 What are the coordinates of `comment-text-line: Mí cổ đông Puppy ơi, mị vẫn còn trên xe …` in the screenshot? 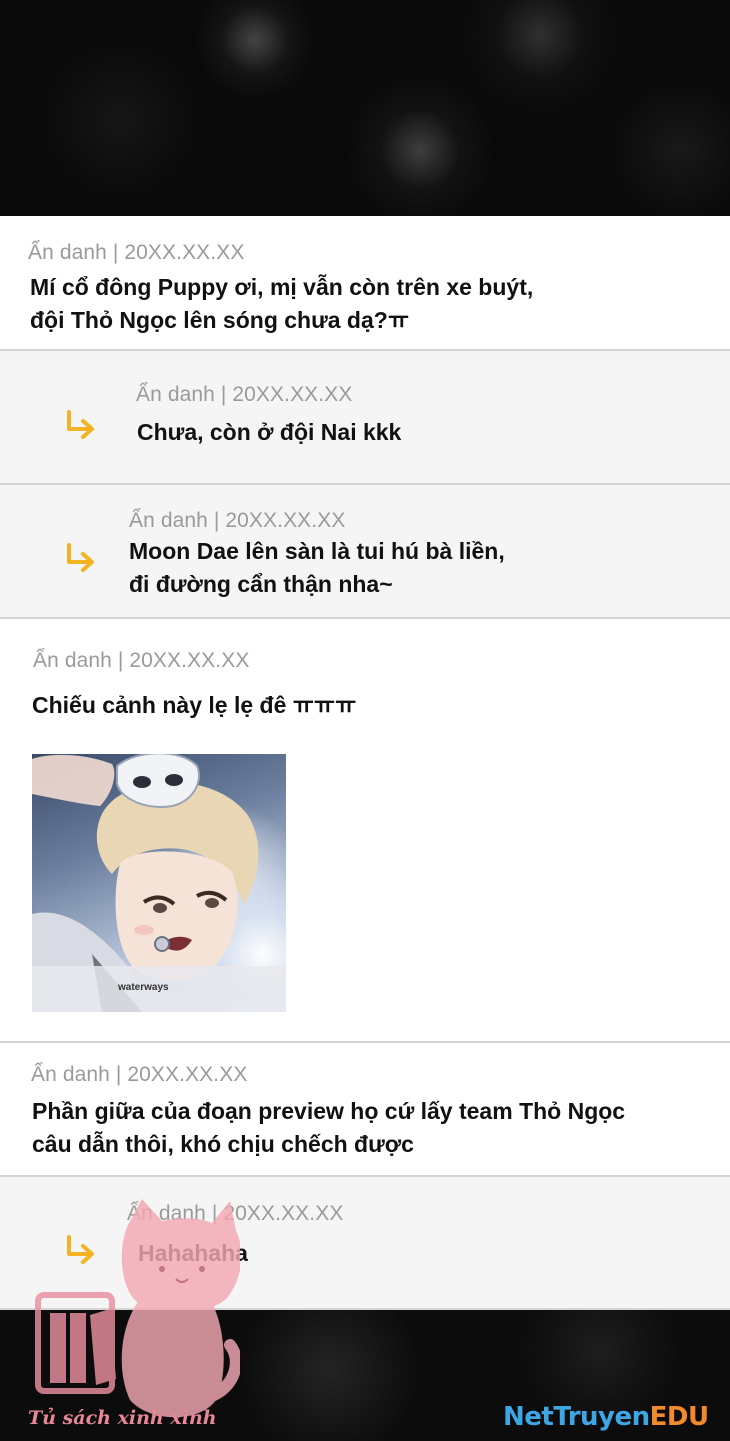 It's located at (282, 287).